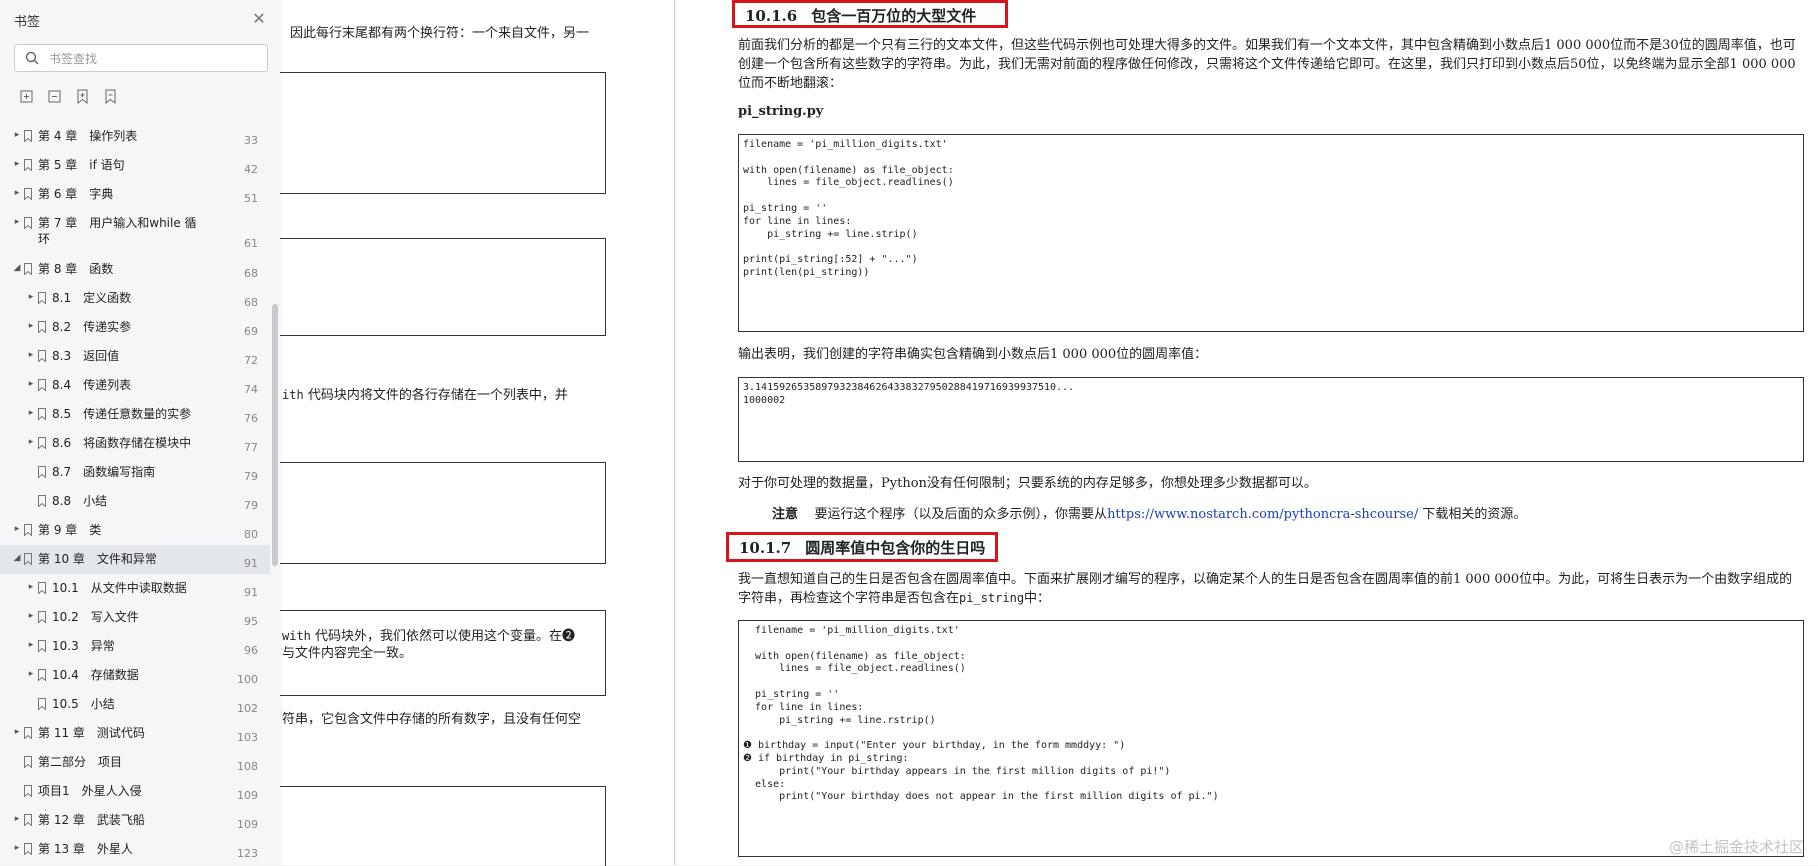 This screenshot has width=1818, height=866. What do you see at coordinates (259, 19) in the screenshot?
I see `close-icon: ✕` at bounding box center [259, 19].